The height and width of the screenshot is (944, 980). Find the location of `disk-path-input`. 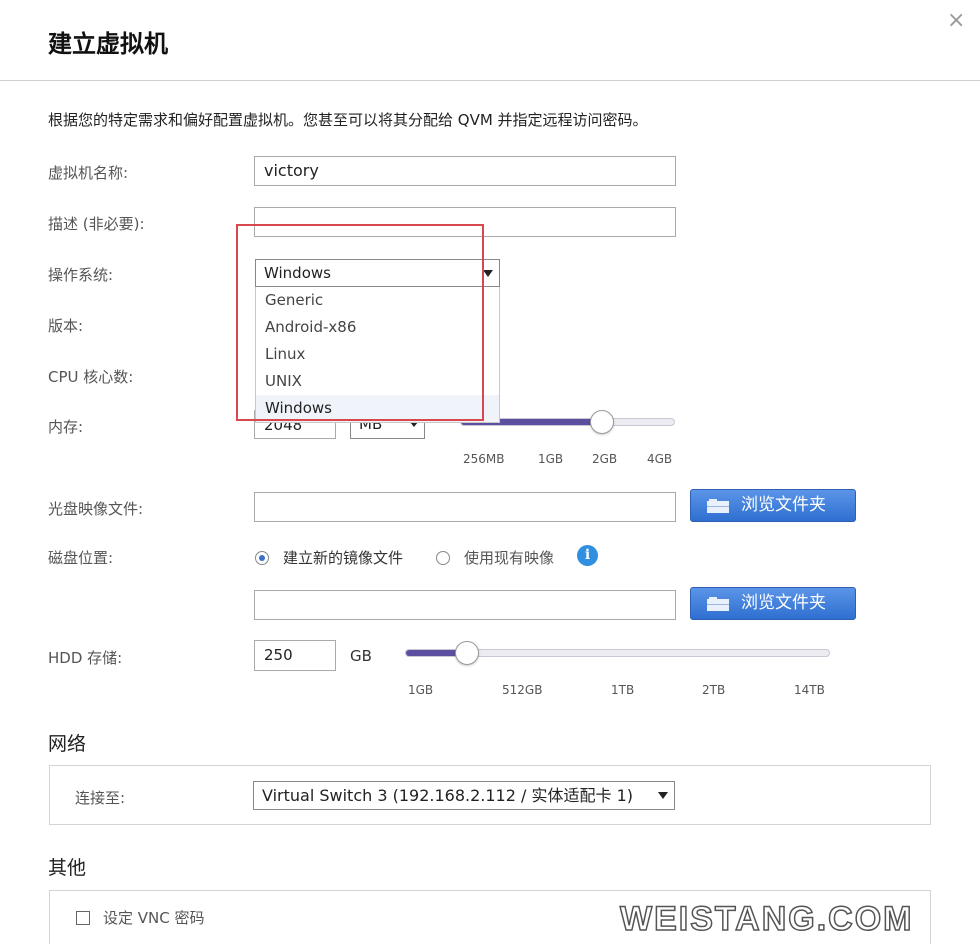

disk-path-input is located at coordinates (465, 605).